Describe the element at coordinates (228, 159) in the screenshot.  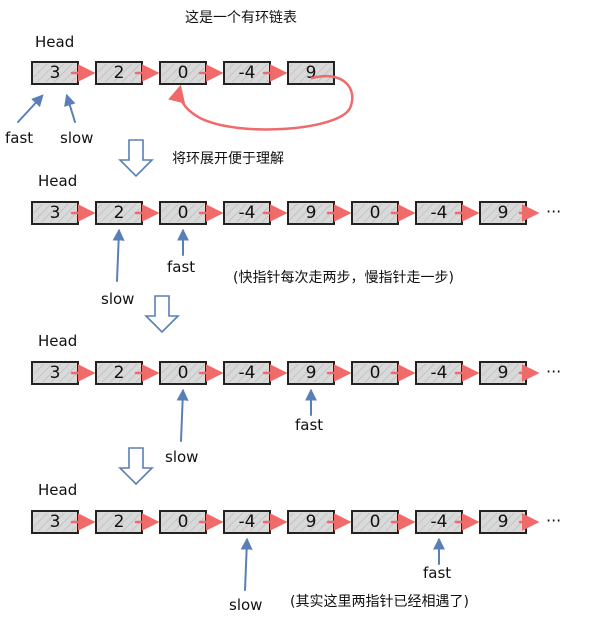
I see `unroll-note: 将环展开便于理解` at that location.